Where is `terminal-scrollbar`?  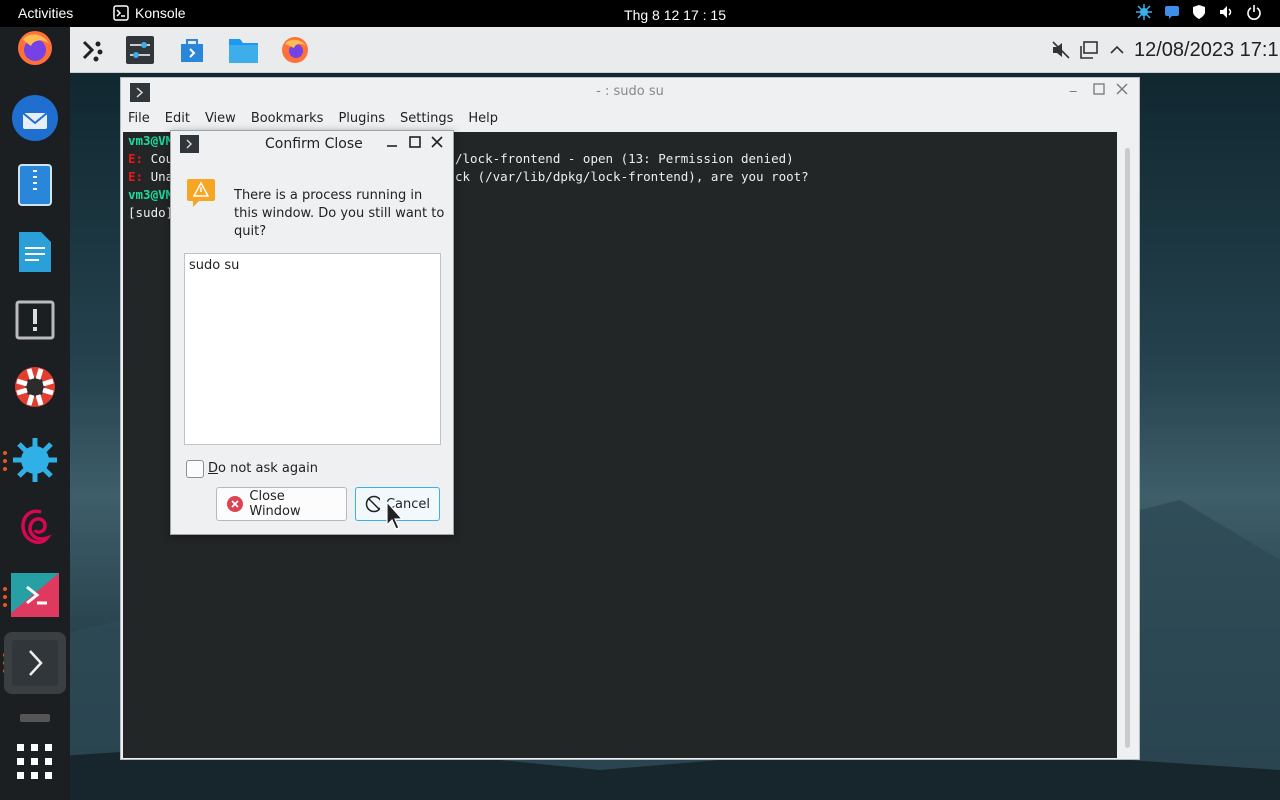
terminal-scrollbar is located at coordinates (1127, 444).